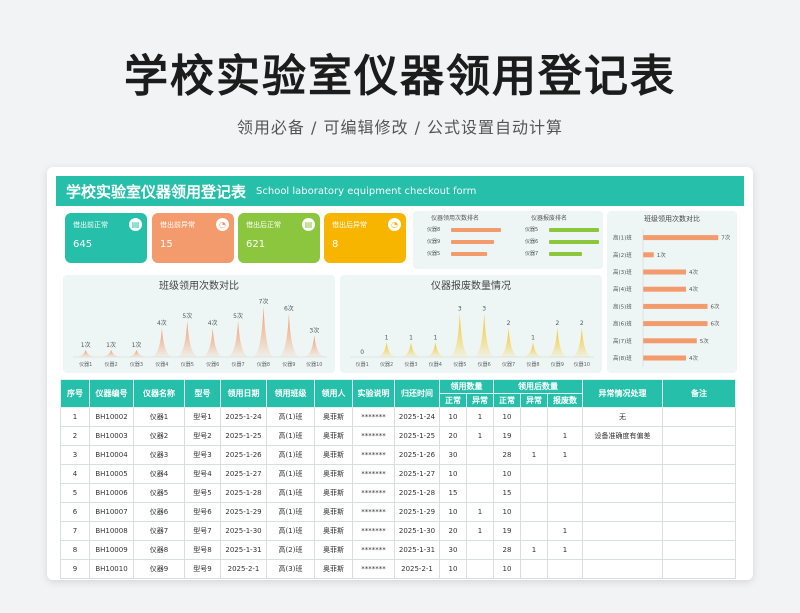 This screenshot has height=613, width=800. What do you see at coordinates (417, 474) in the screenshot?
I see `table-cell: 2025-1-27` at bounding box center [417, 474].